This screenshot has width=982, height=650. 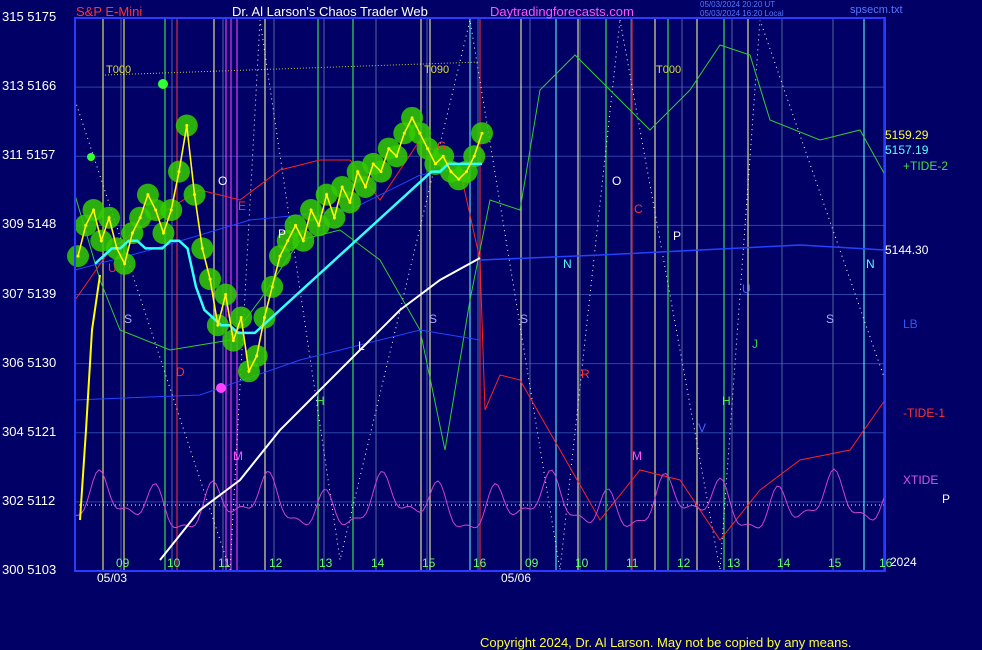 What do you see at coordinates (29, 86) in the screenshot?
I see `y-tick-label: 313 5166` at bounding box center [29, 86].